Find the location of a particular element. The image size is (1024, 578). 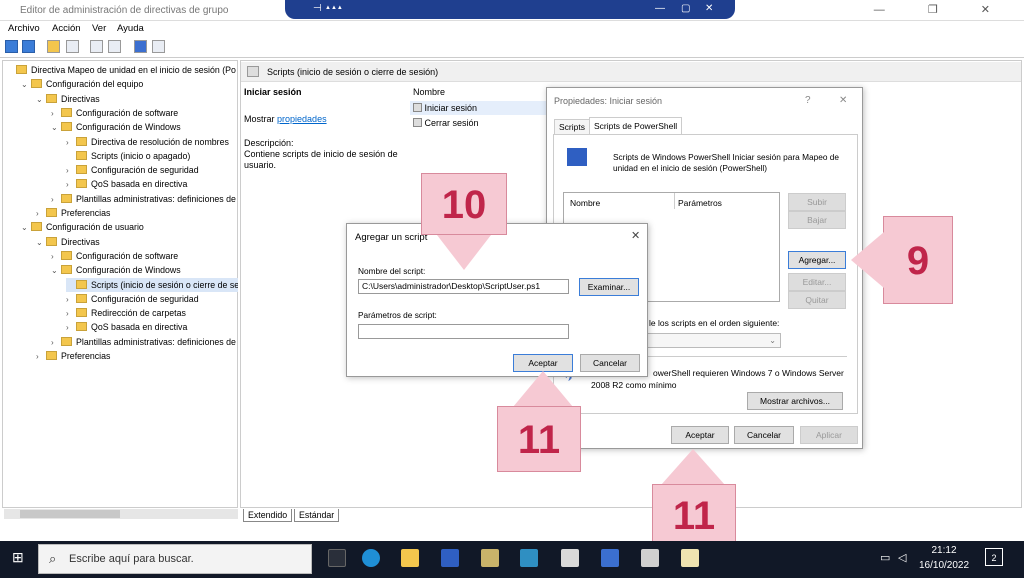

properties-ok-button: Aceptar is located at coordinates (700, 435).